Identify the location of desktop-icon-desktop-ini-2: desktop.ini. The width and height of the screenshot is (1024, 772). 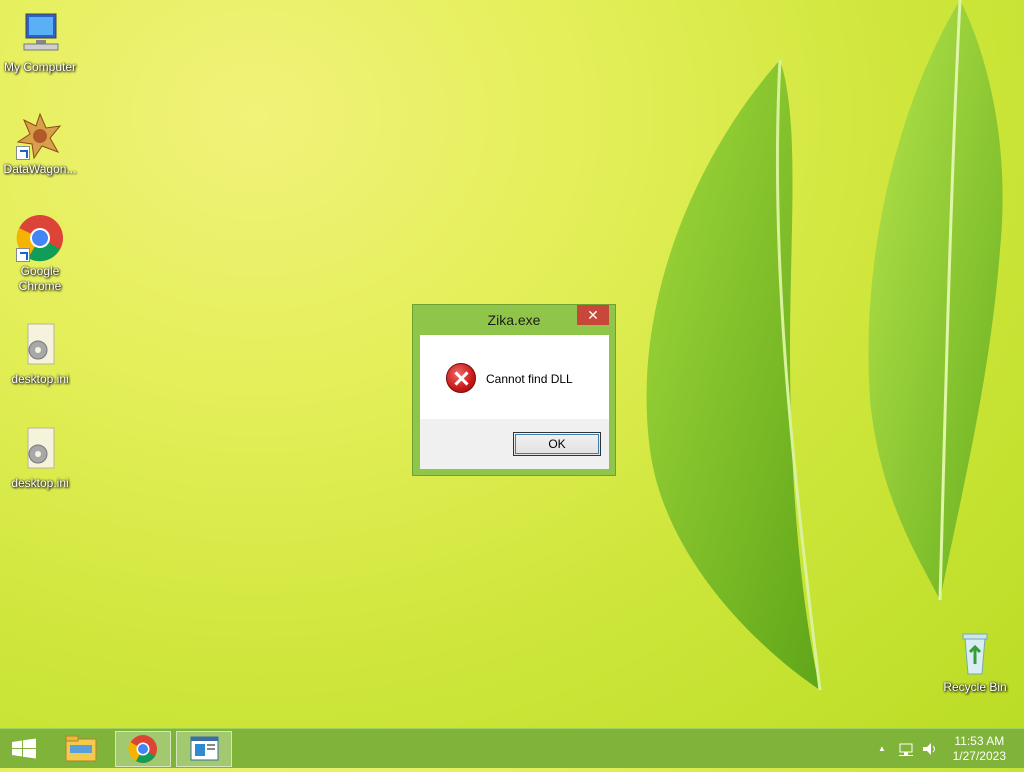
(40, 458).